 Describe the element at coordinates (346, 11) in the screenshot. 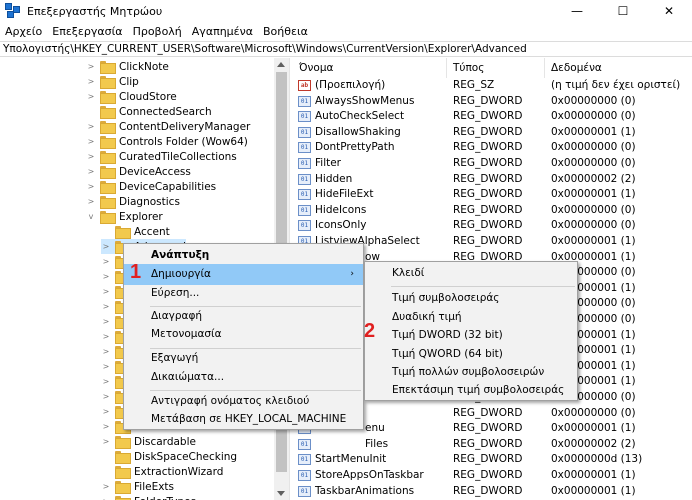

I see `title-bar: Επεξεργαστής Μητρώου — ☐ ✕` at that location.